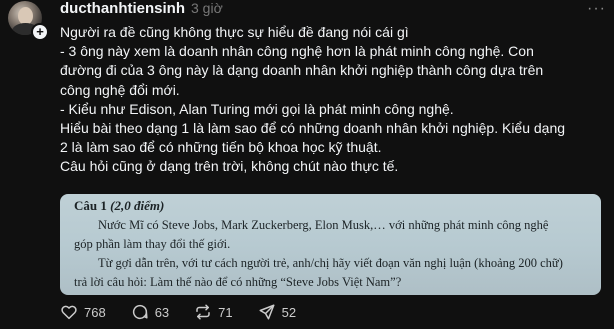  What do you see at coordinates (267, 312) in the screenshot?
I see `share-icon` at bounding box center [267, 312].